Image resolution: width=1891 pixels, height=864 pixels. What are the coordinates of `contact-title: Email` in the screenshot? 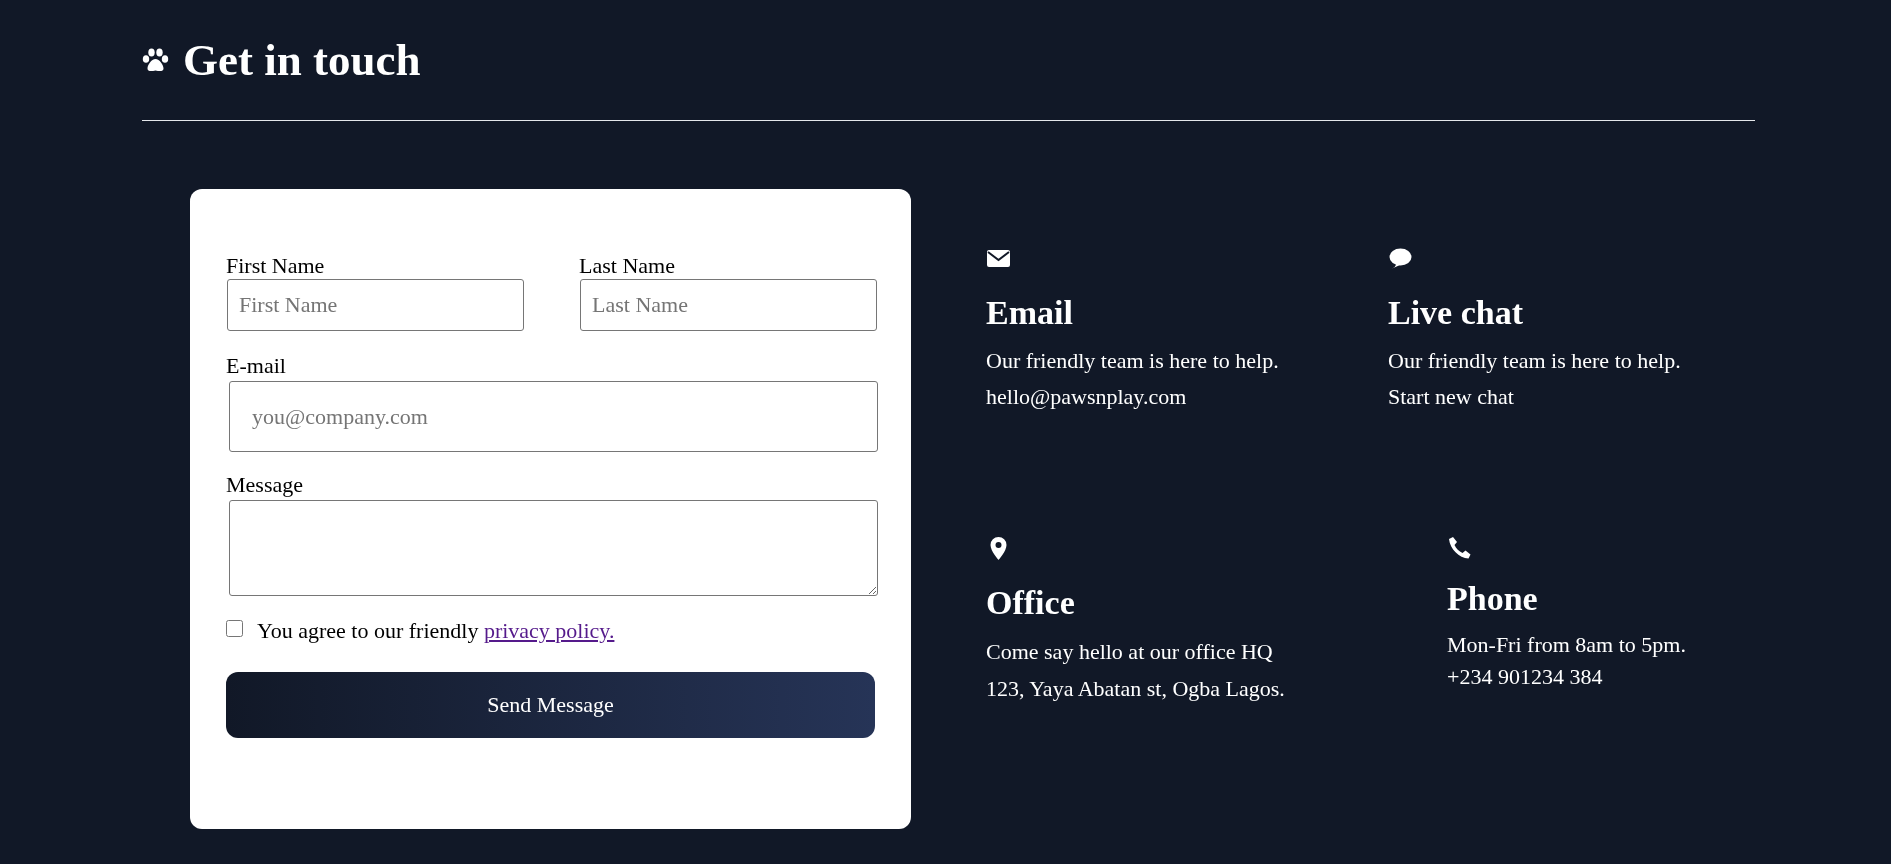 It's located at (1030, 313).